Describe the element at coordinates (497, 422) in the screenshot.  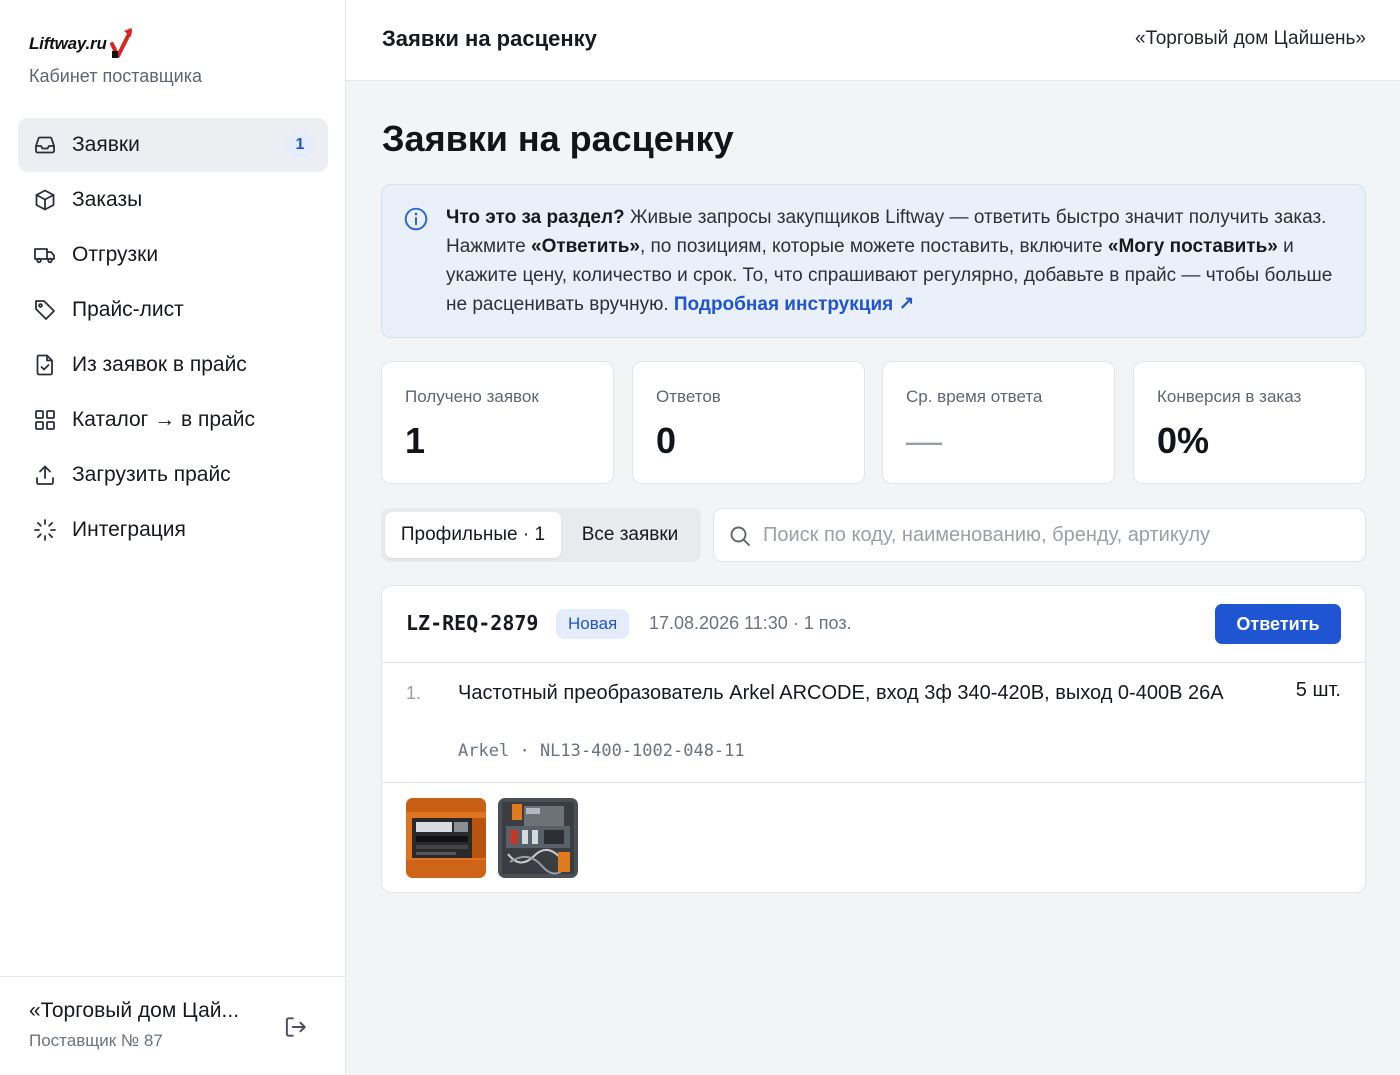
I see `stat-card-received: Получено заявок 1` at that location.